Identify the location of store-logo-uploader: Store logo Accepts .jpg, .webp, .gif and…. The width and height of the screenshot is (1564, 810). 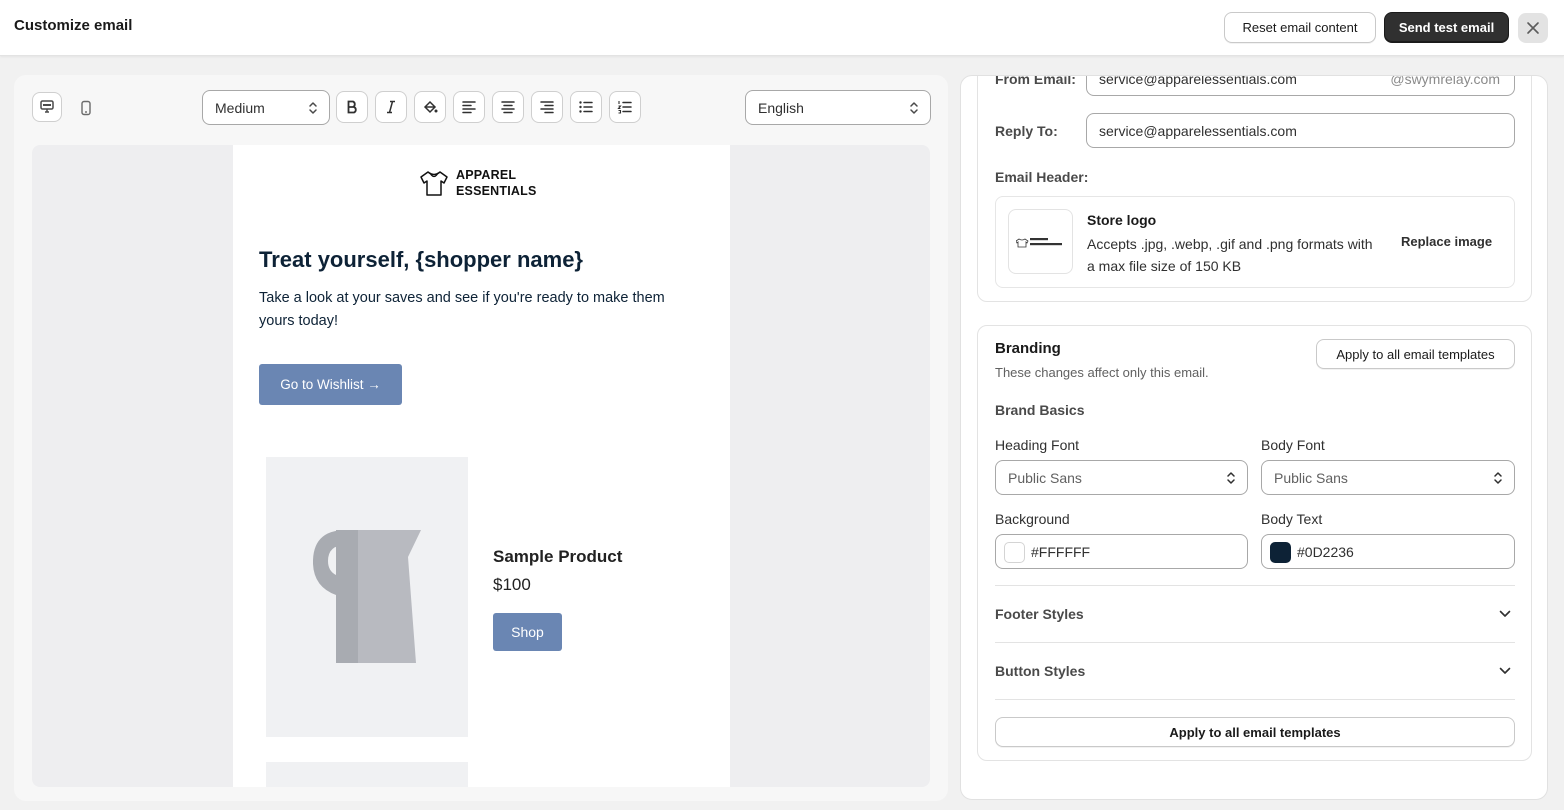
(1255, 242).